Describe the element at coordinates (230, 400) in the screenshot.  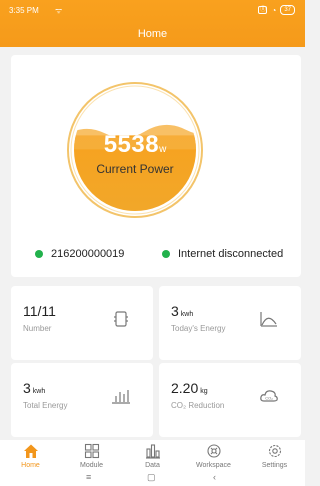
I see `tile-co2-reduction: 2.20 kg CO₂ Reduction CO₂` at that location.